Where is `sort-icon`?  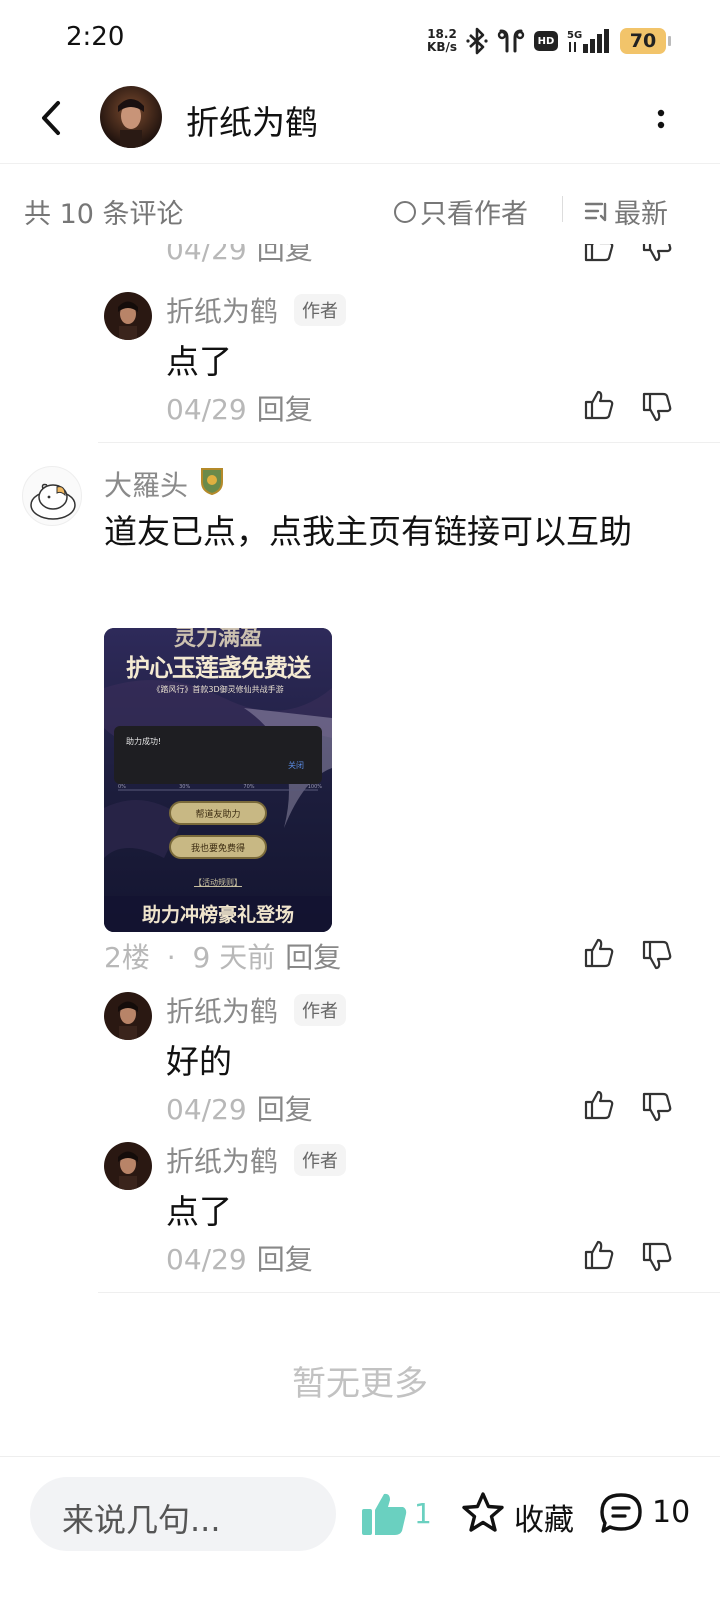 sort-icon is located at coordinates (595, 211).